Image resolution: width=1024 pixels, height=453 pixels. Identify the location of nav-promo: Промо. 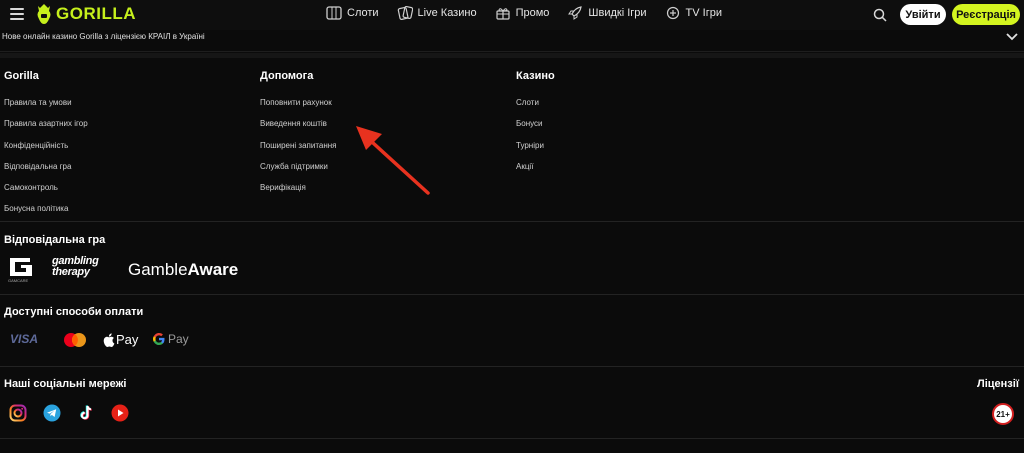
(522, 13).